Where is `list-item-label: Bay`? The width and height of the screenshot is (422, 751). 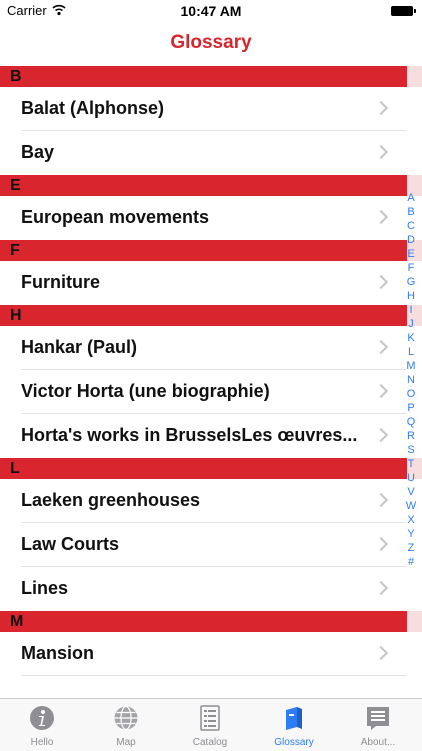
list-item-label: Bay is located at coordinates (38, 152).